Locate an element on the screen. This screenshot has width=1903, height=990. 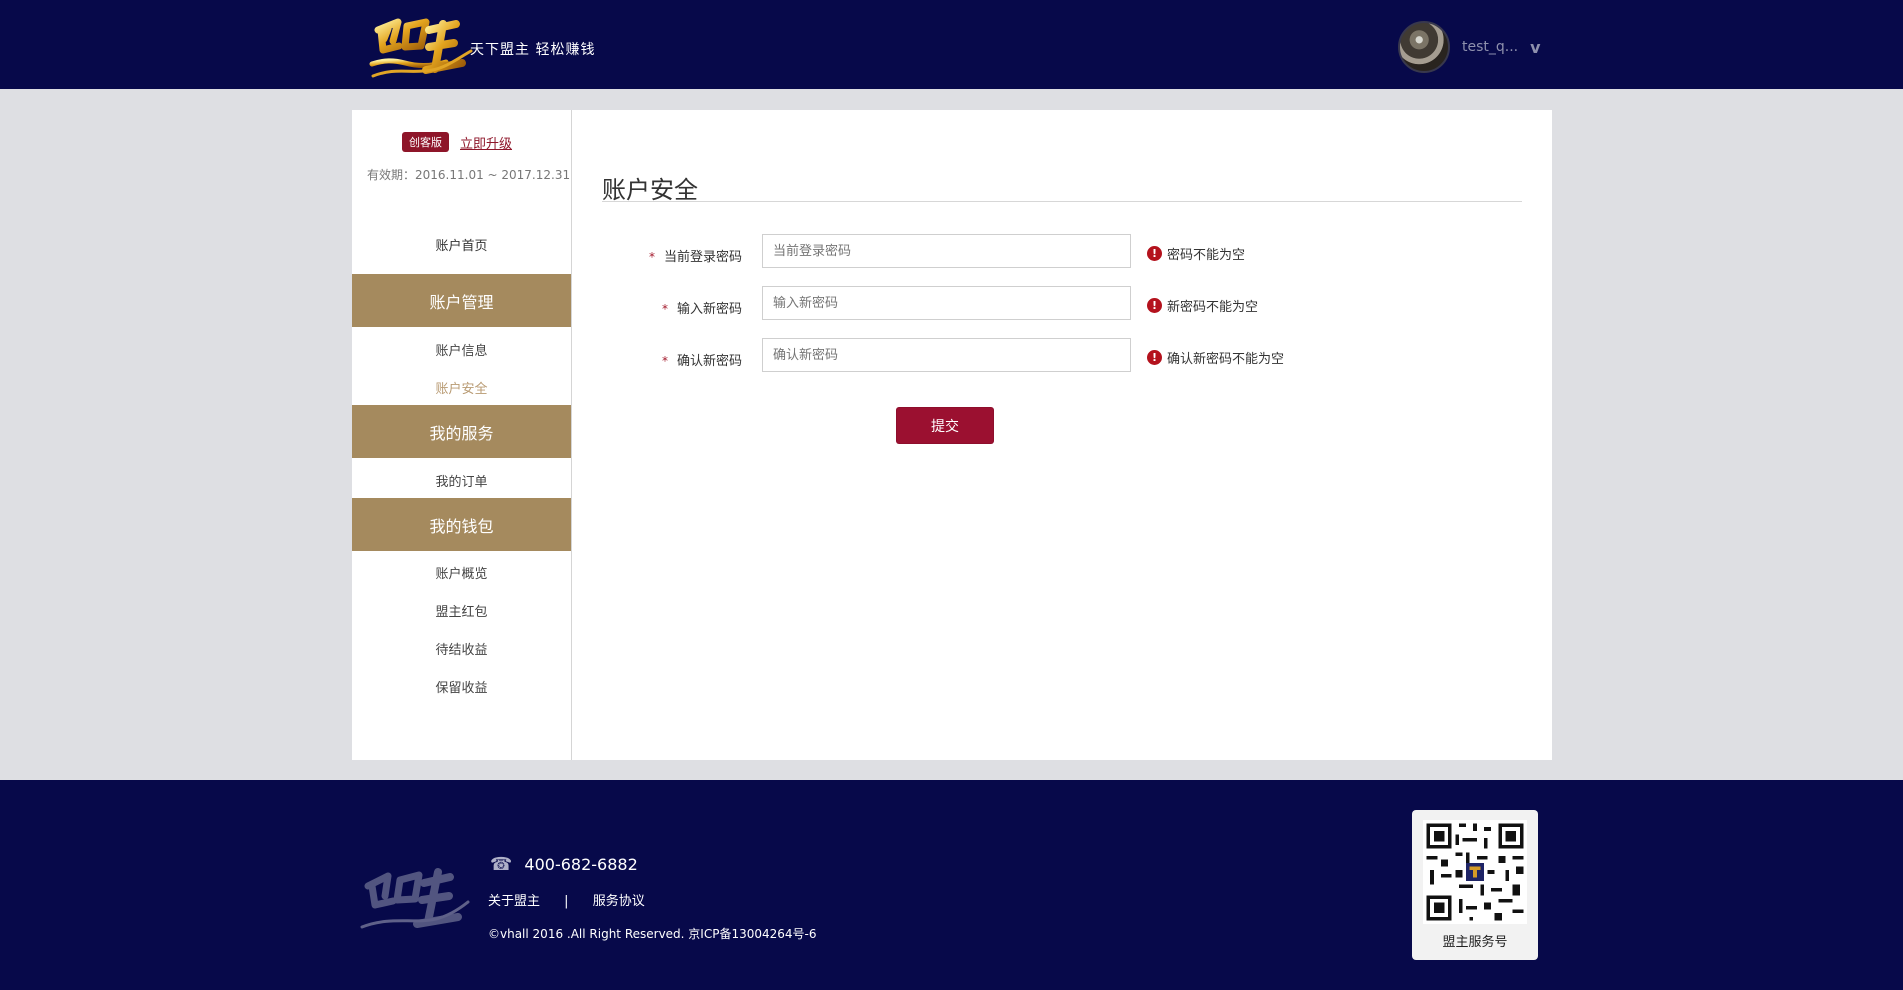
current-password-error: ! 密码不能为空 is located at coordinates (1196, 253).